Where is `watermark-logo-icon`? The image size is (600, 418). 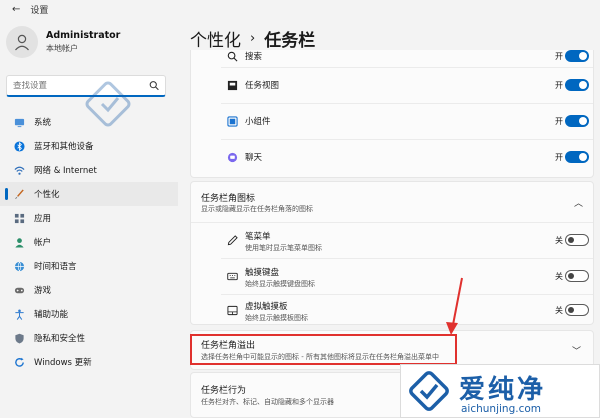 watermark-logo-icon is located at coordinates (429, 391).